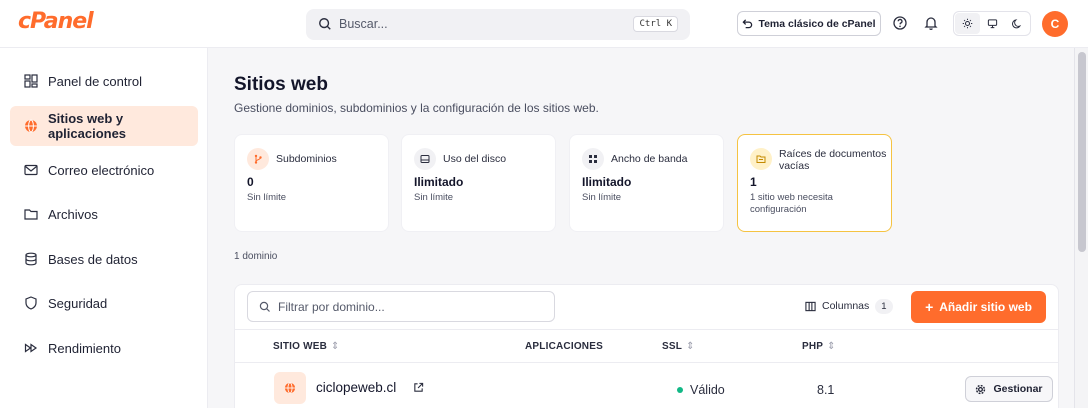 The height and width of the screenshot is (408, 1088). Describe the element at coordinates (73, 214) in the screenshot. I see `sidebar-item-label: Archivos` at that location.